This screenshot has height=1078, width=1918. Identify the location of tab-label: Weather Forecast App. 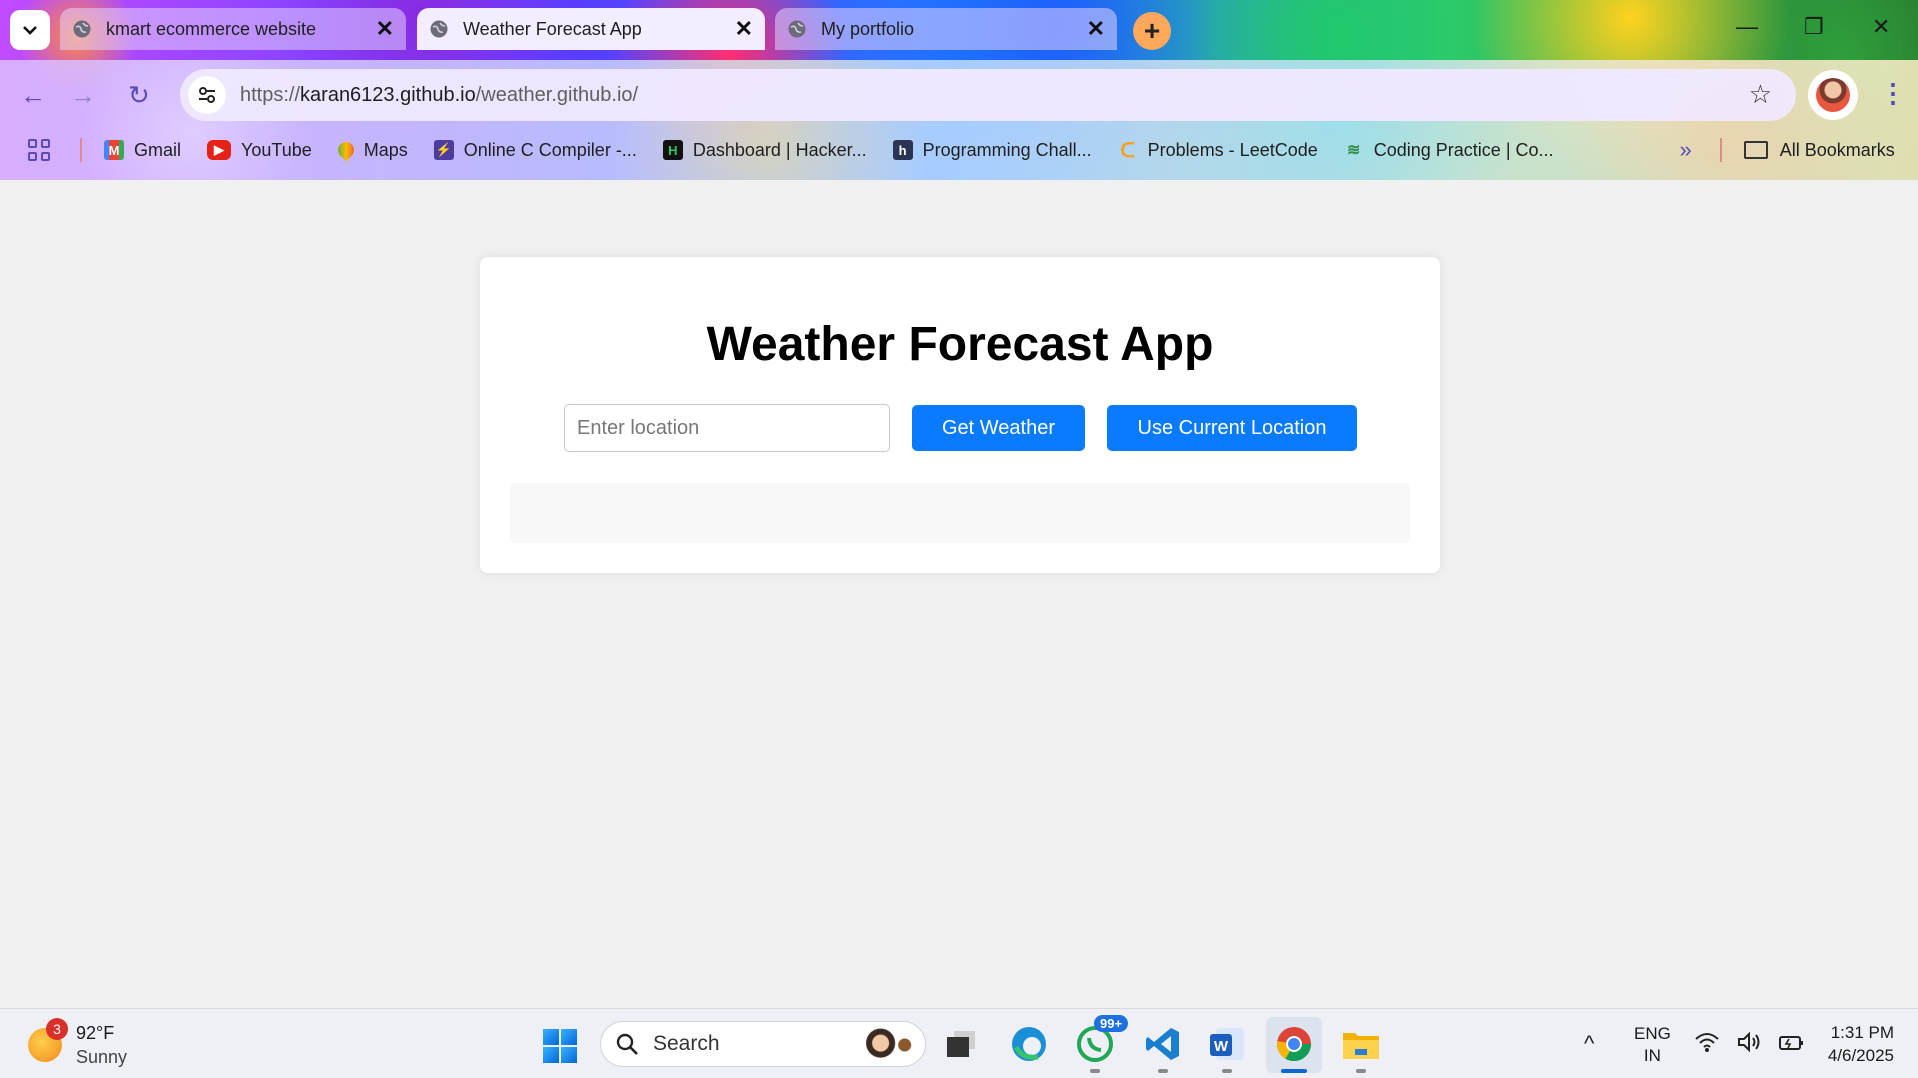
(552, 28).